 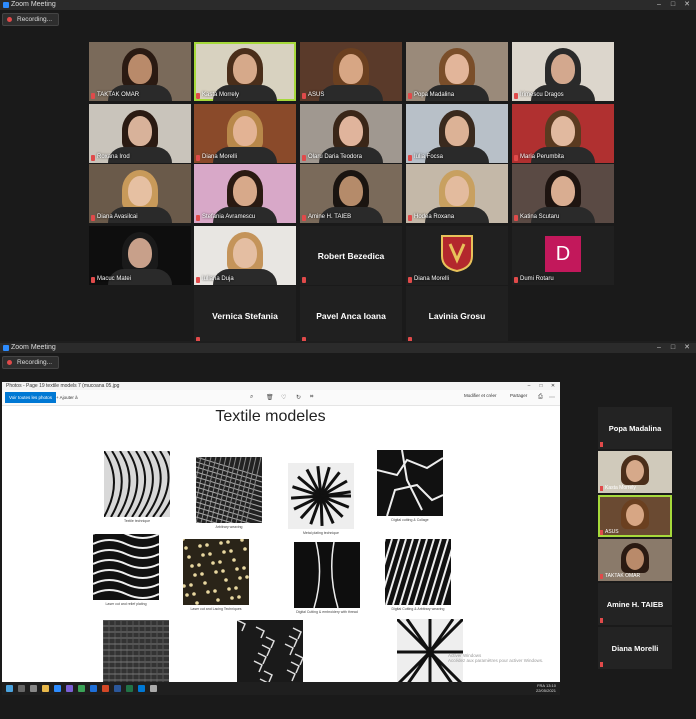 What do you see at coordinates (298, 397) in the screenshot?
I see `rotate-icon: ↻` at bounding box center [298, 397].